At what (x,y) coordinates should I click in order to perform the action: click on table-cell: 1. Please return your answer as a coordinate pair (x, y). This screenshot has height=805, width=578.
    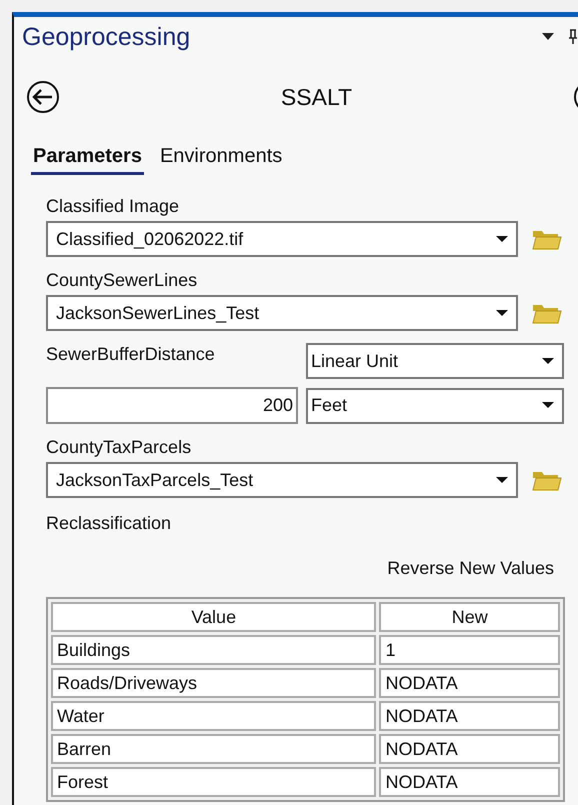
    Looking at the image, I should click on (469, 650).